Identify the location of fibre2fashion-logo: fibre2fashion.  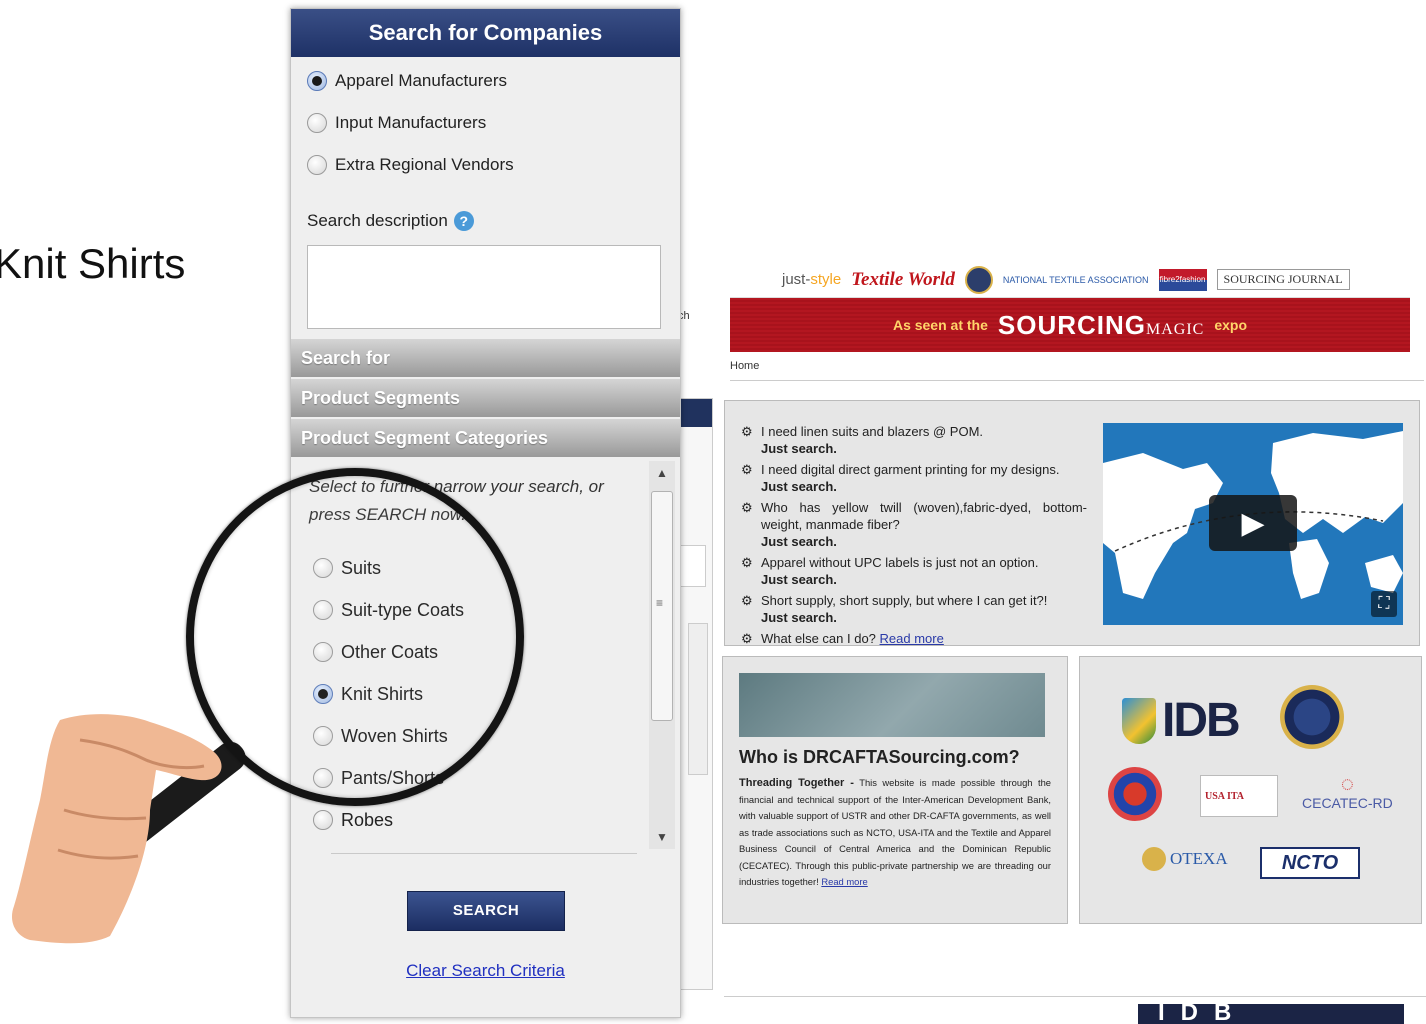
(1182, 279).